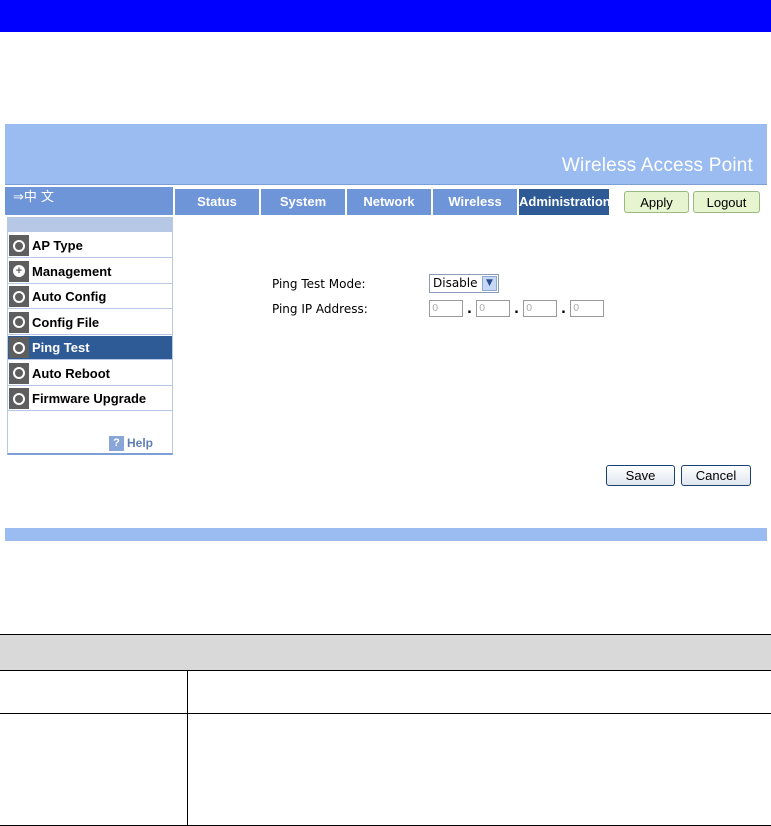 This screenshot has height=826, width=771. Describe the element at coordinates (69, 296) in the screenshot. I see `sidebar-item-label: Auto Config` at that location.